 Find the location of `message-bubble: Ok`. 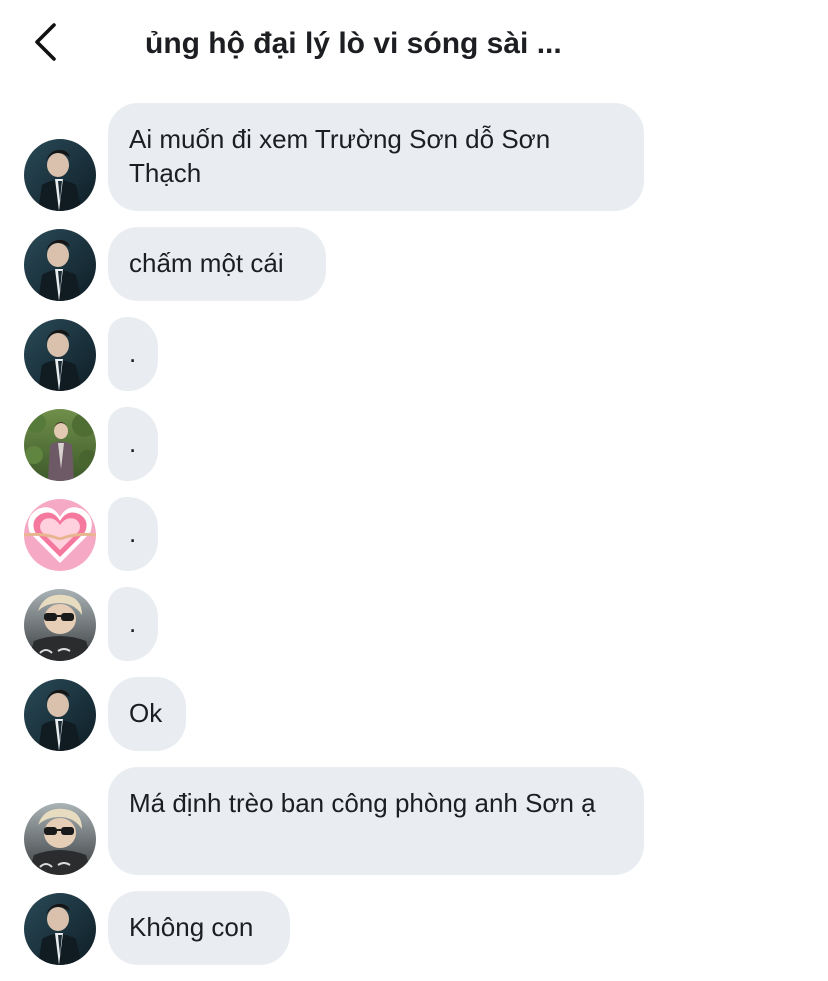

message-bubble: Ok is located at coordinates (147, 714).